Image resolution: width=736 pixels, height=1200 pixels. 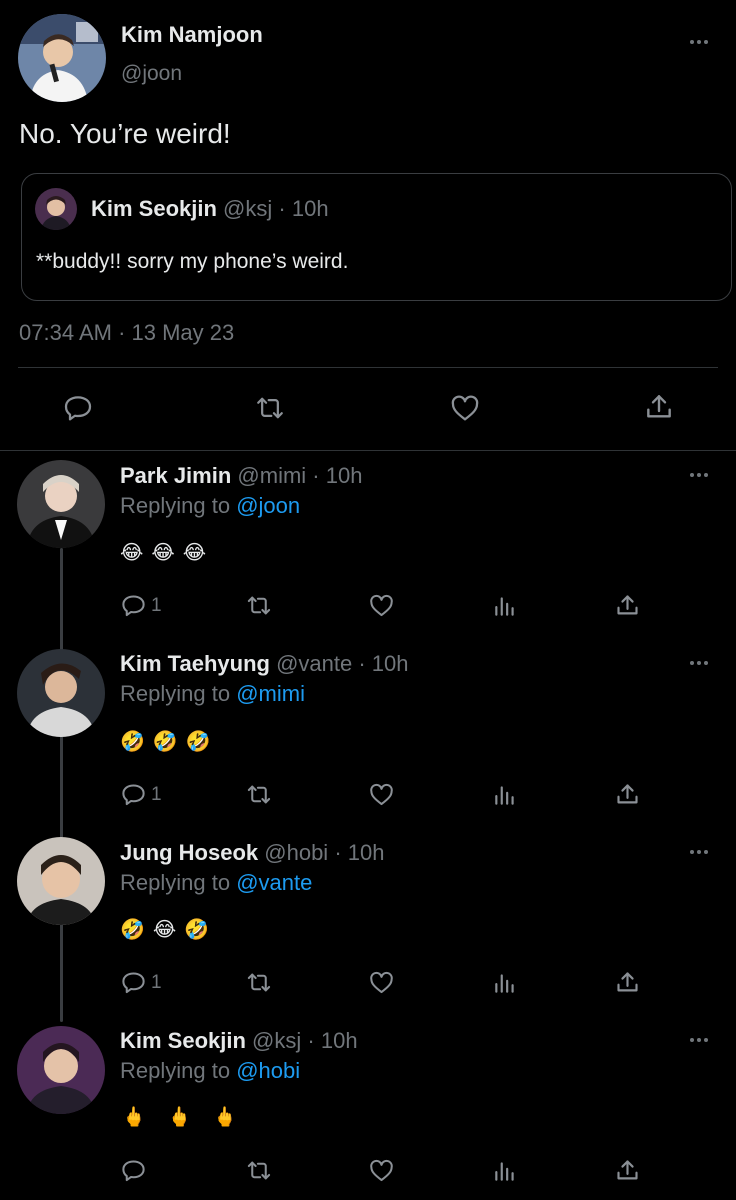 I want to click on quoted-header: Kim Seokjin @ksj · 10h, so click(x=210, y=209).